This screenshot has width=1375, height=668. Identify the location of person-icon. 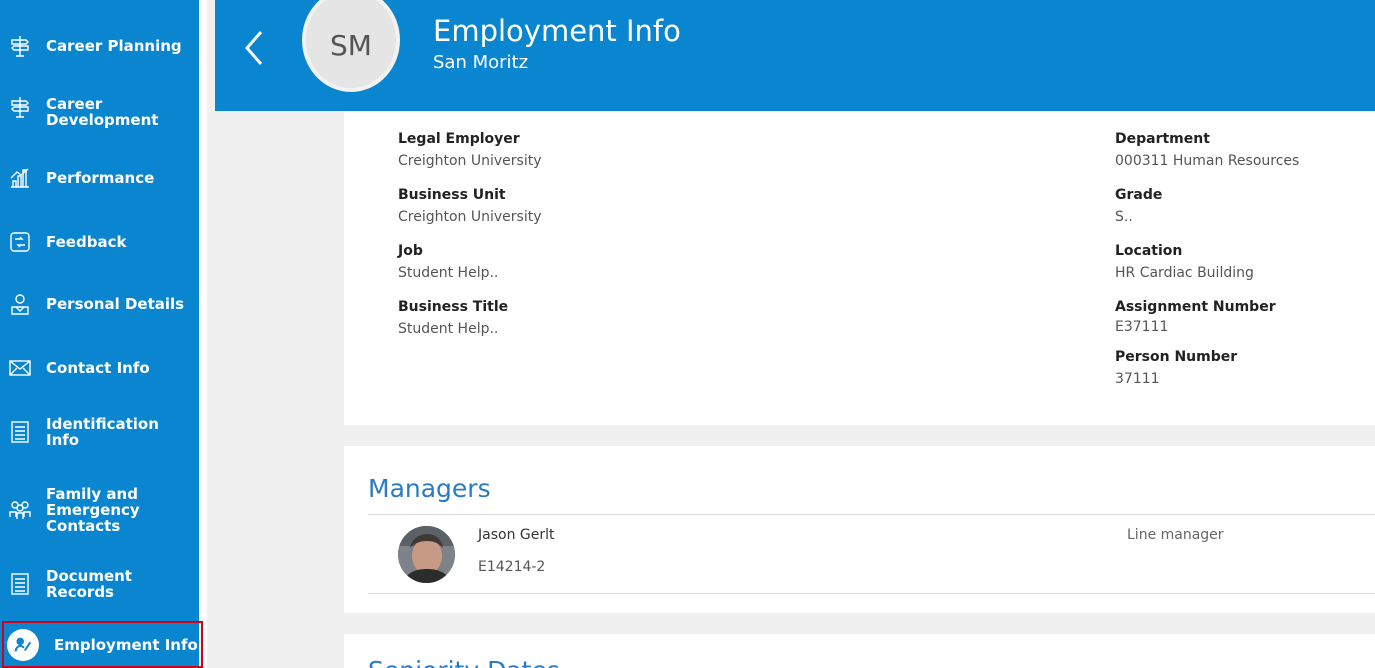
(20, 304).